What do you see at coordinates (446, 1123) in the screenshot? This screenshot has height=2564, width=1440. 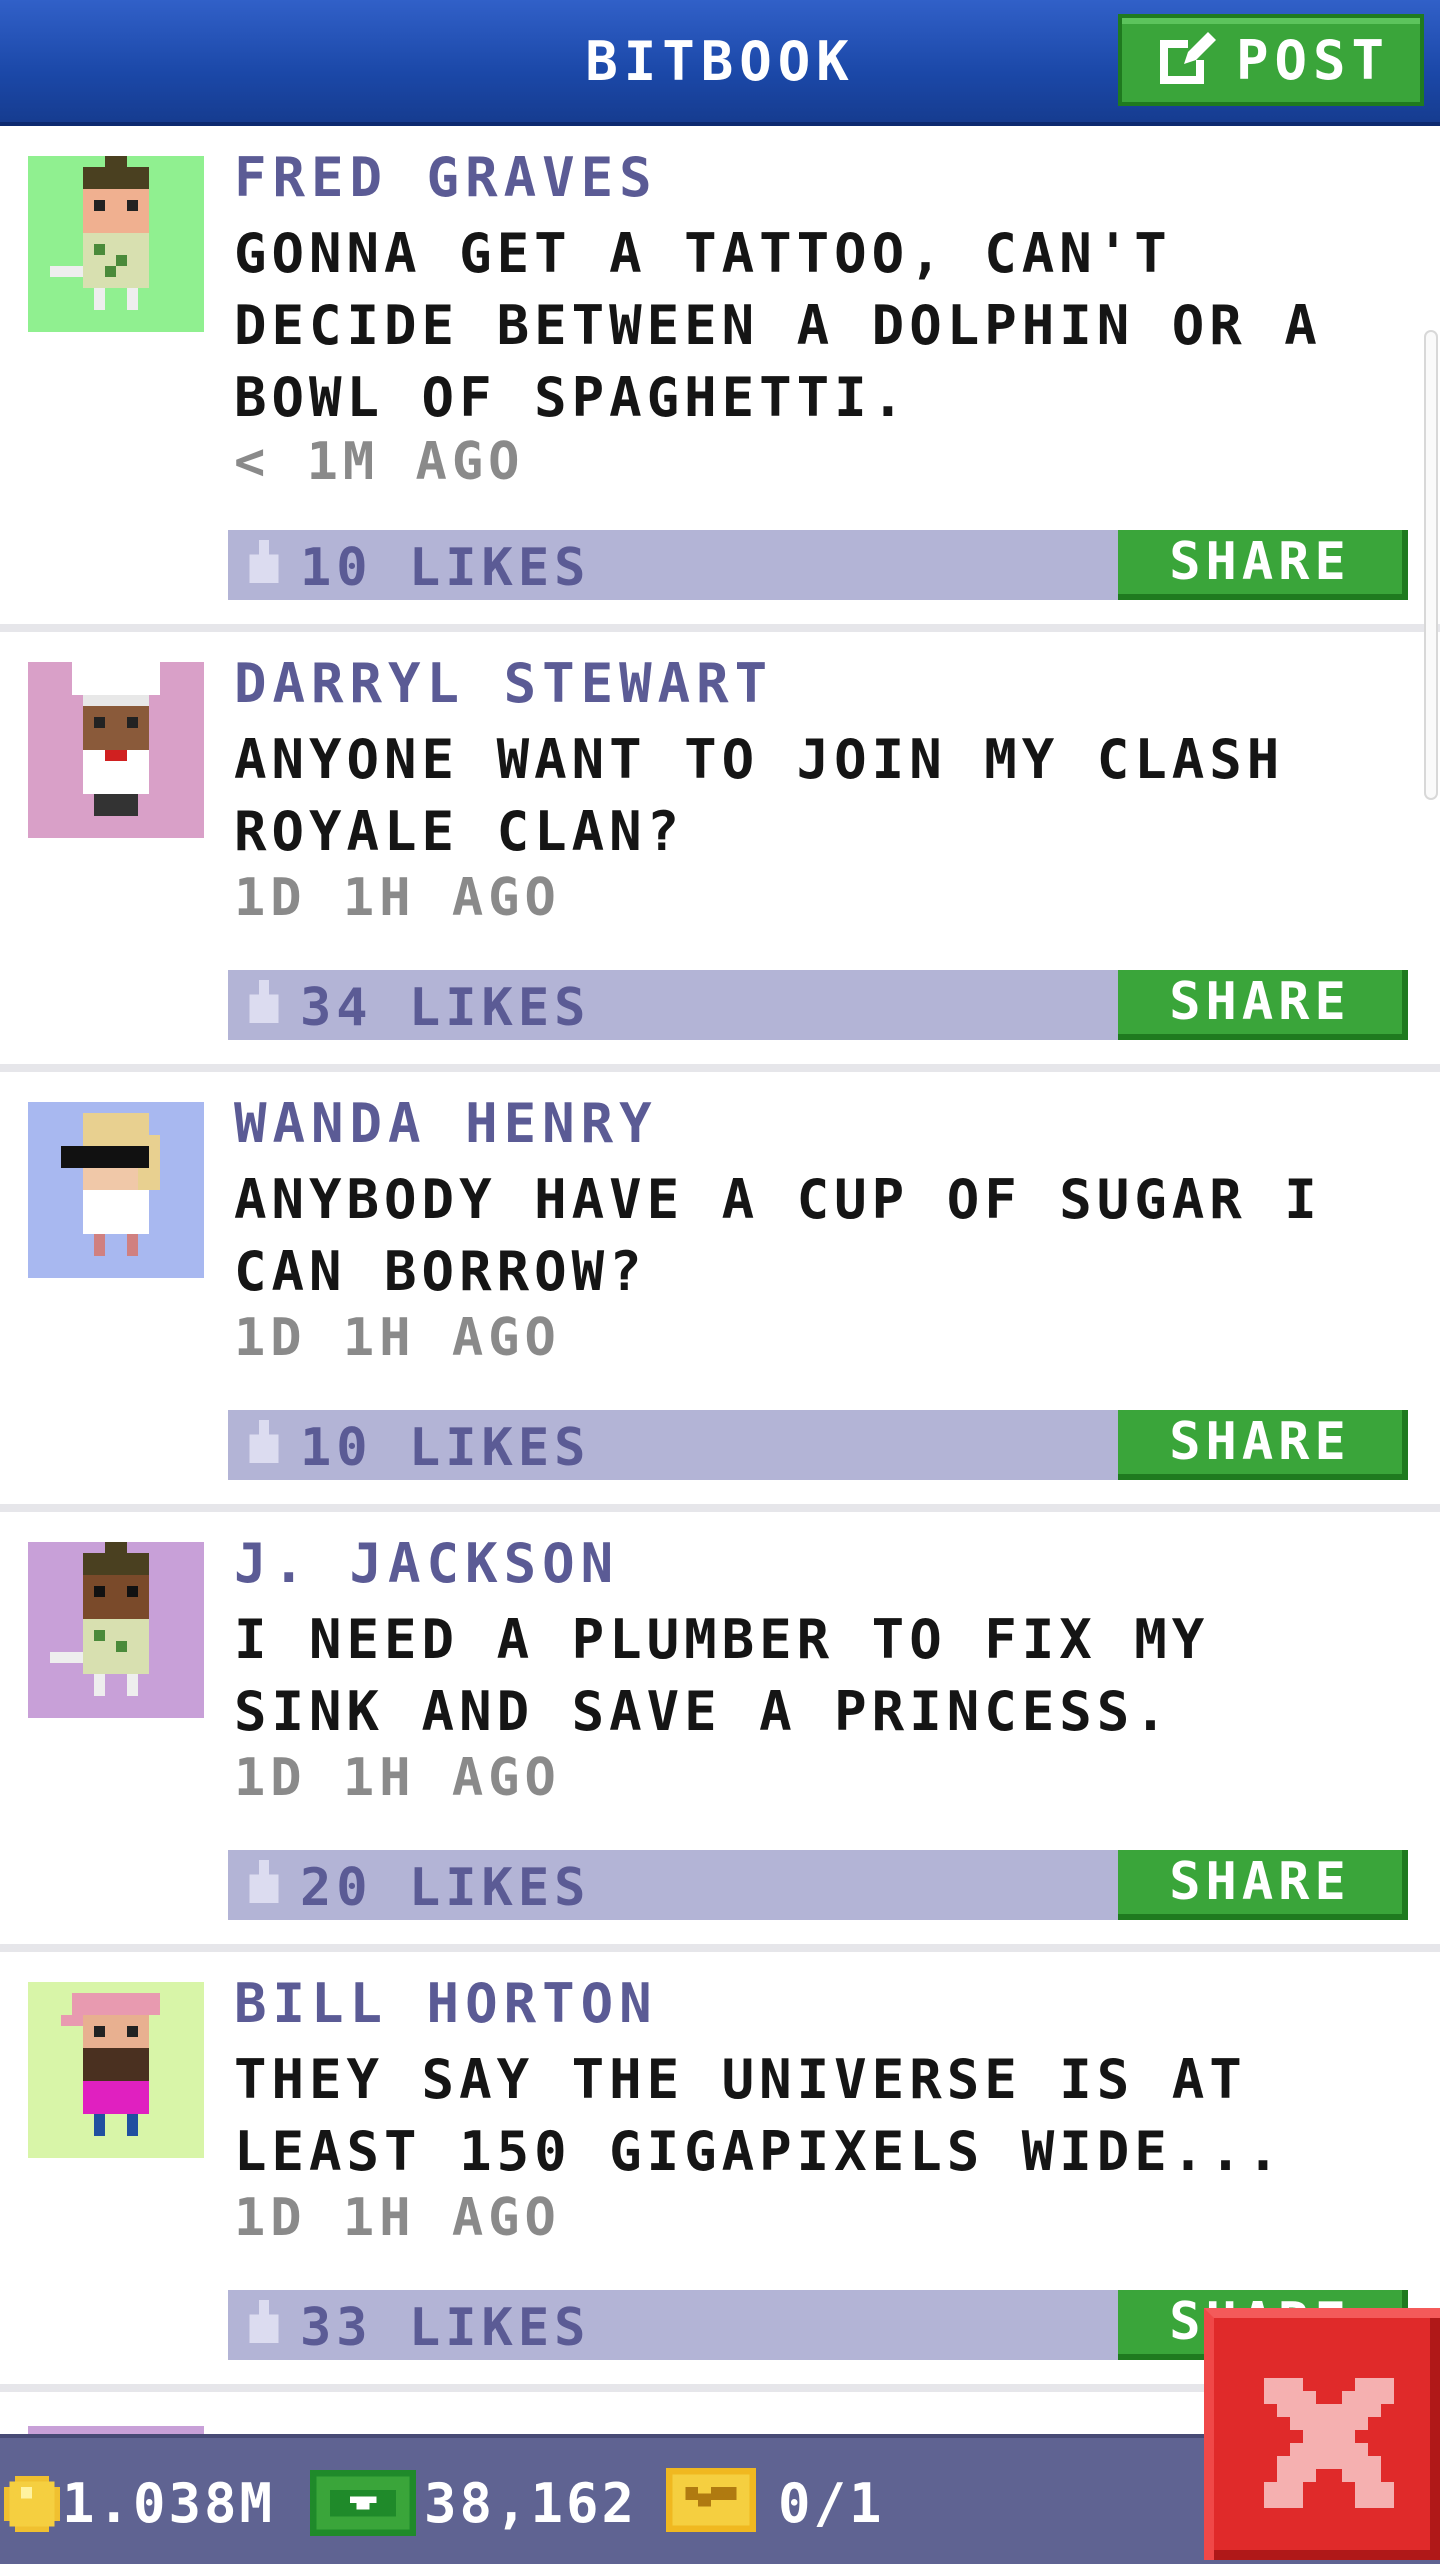 I see `poster-name: WANDA HENRY` at bounding box center [446, 1123].